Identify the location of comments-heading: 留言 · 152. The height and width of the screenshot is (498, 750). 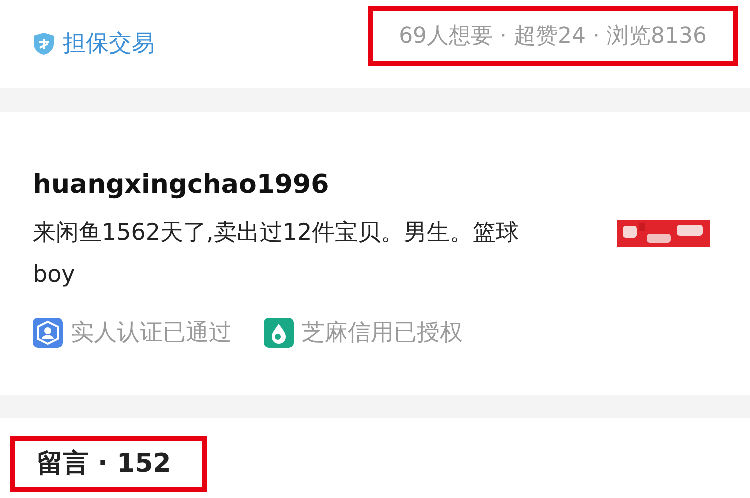
(104, 464).